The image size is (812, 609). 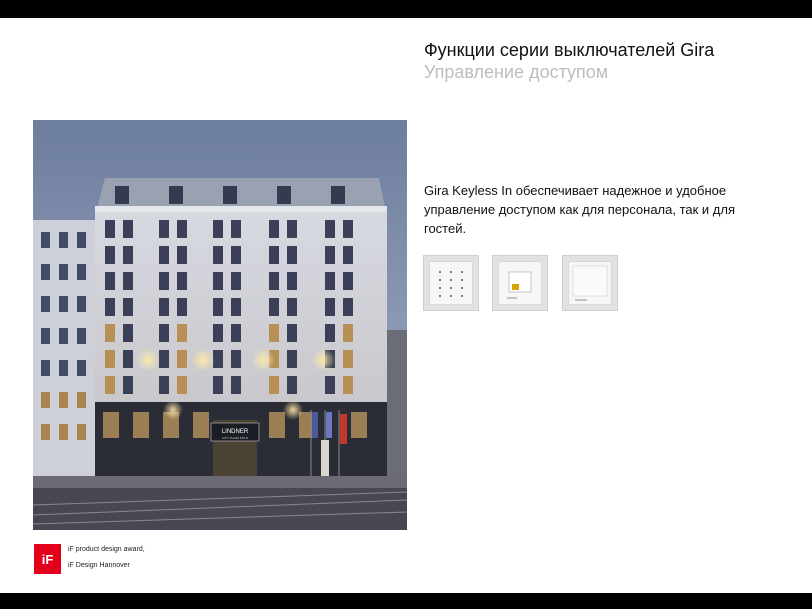 I want to click on card-reader-icon, so click(x=520, y=283).